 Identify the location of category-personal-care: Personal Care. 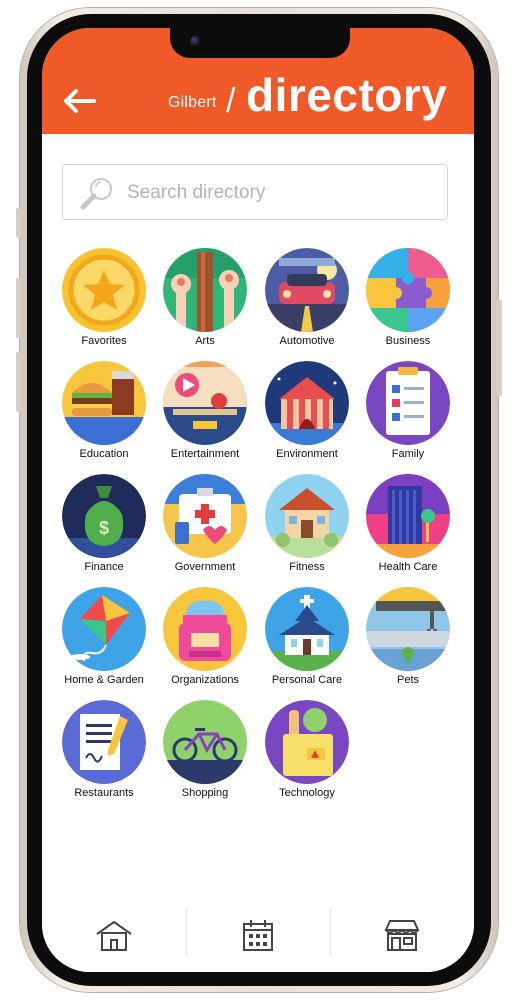
(307, 638).